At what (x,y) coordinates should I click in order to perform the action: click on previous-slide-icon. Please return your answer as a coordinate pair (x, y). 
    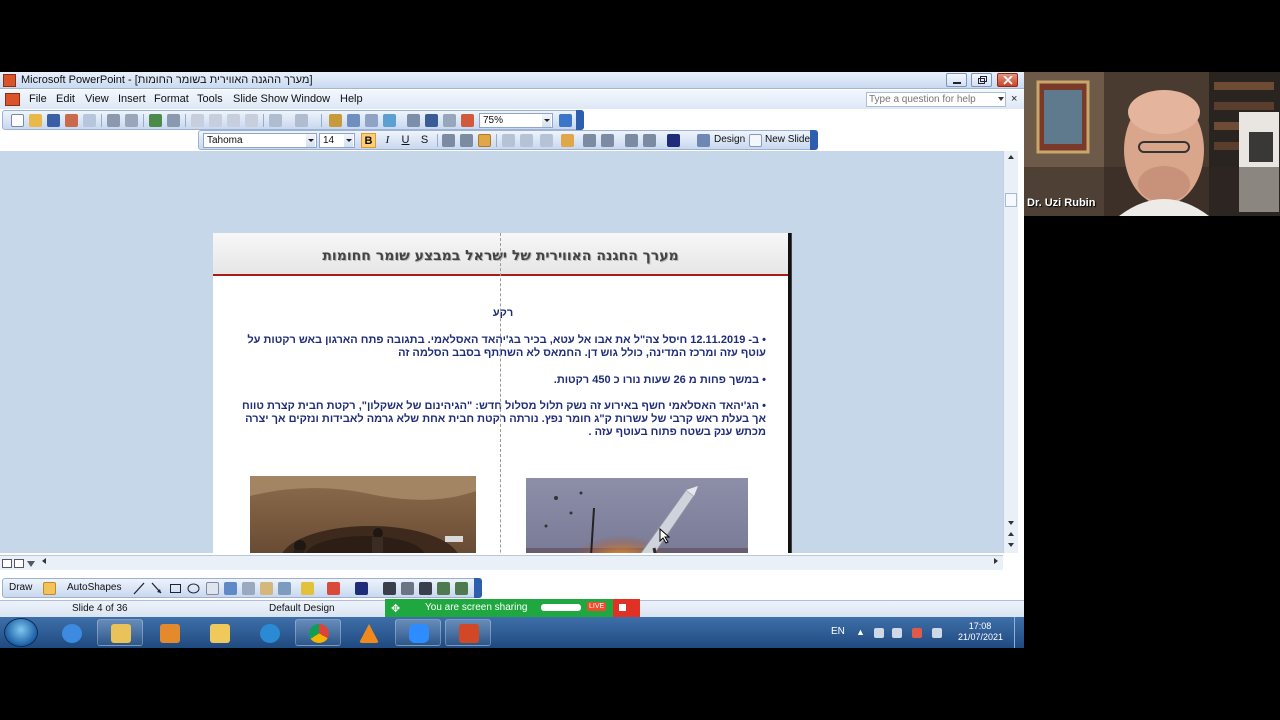
    Looking at the image, I should click on (1011, 534).